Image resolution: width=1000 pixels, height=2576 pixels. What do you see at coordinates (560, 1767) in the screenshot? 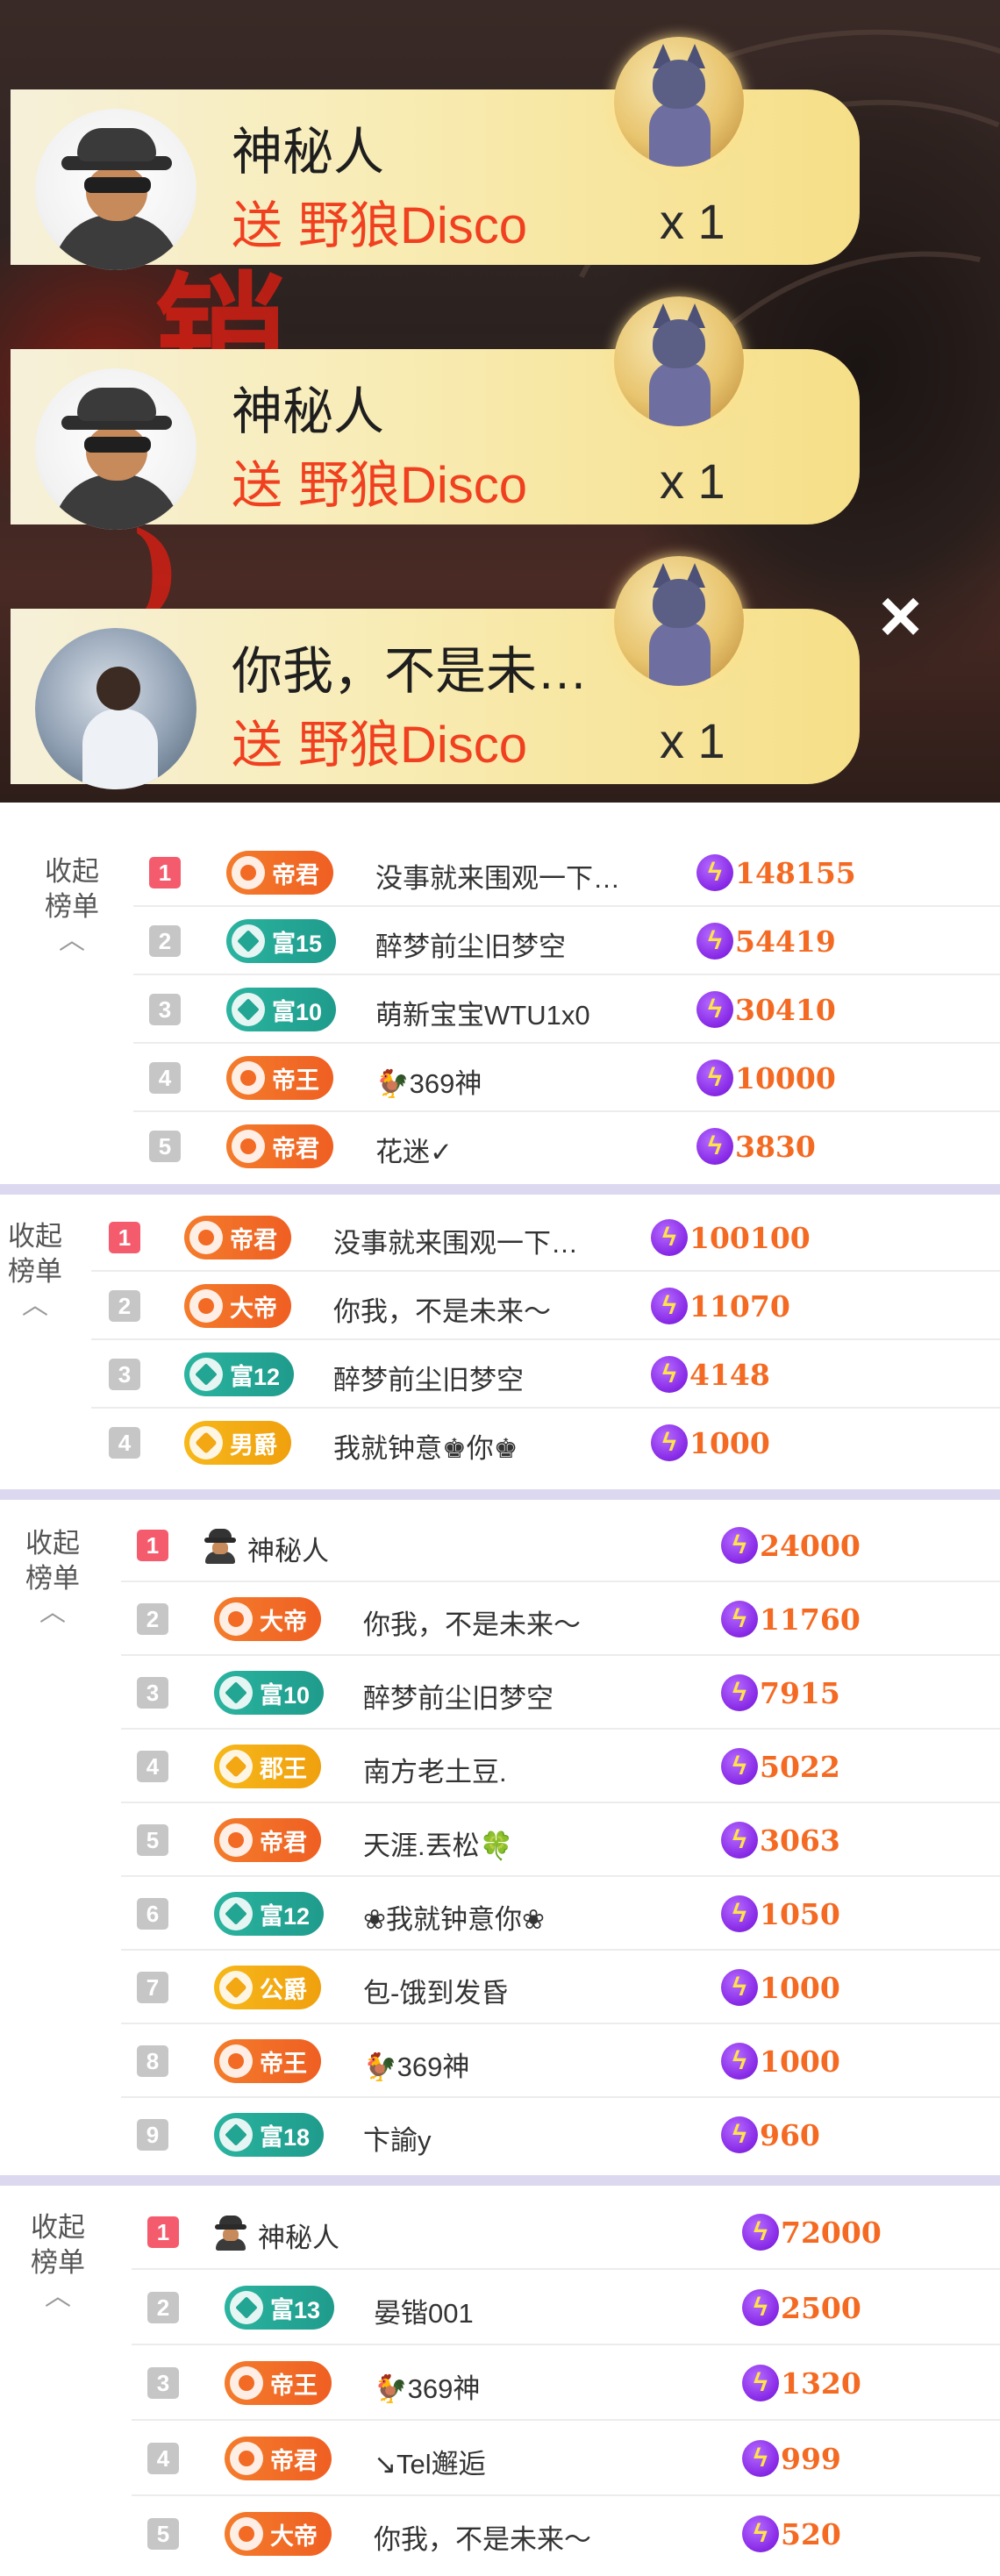
I see `rank-row: 4 郡王 南方老土豆. ϟ 5022` at bounding box center [560, 1767].